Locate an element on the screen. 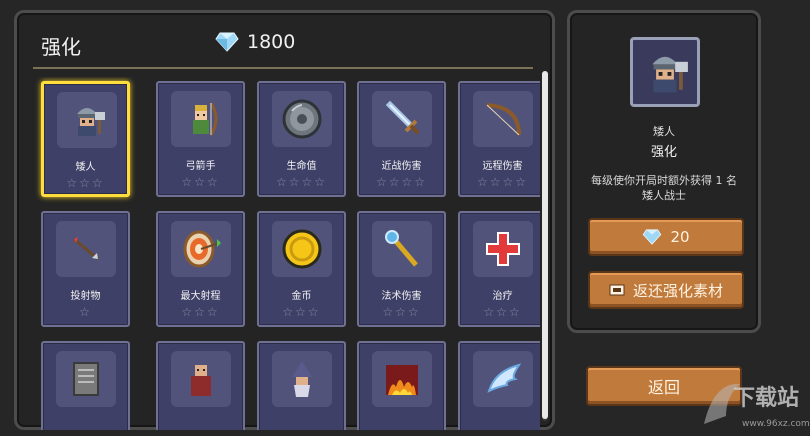  upgrade-card-monk is located at coordinates (200, 385).